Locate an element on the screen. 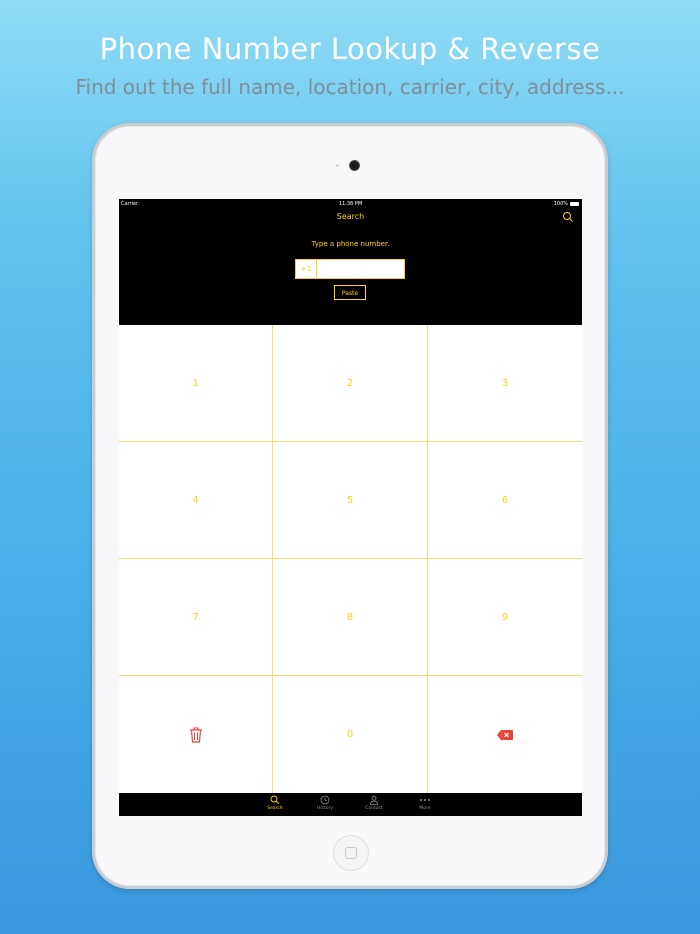 The height and width of the screenshot is (934, 700). tab-history-label: History is located at coordinates (324, 808).